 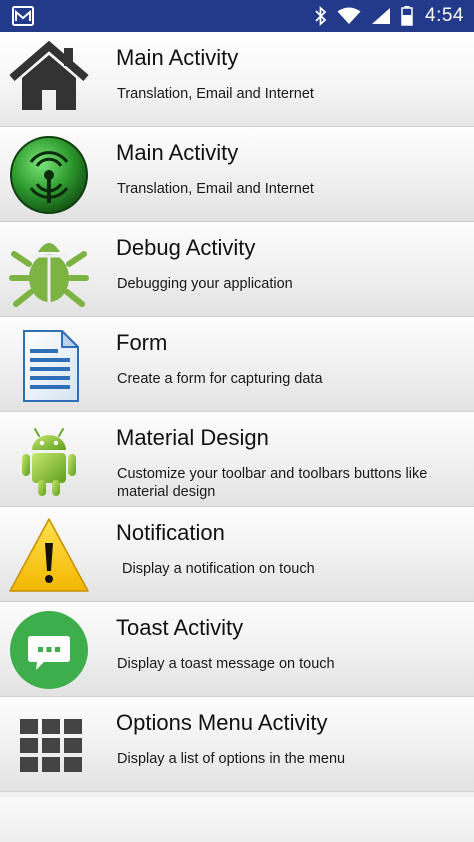 I want to click on chat-bubble-icon, so click(x=49, y=650).